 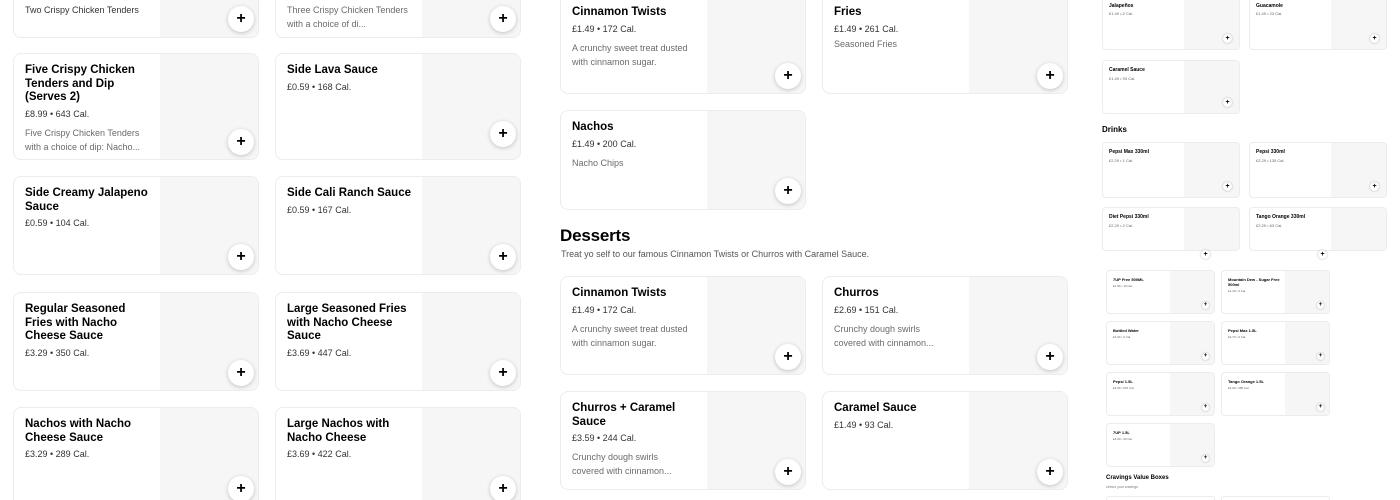 I want to click on item-name: Churros, so click(x=856, y=293).